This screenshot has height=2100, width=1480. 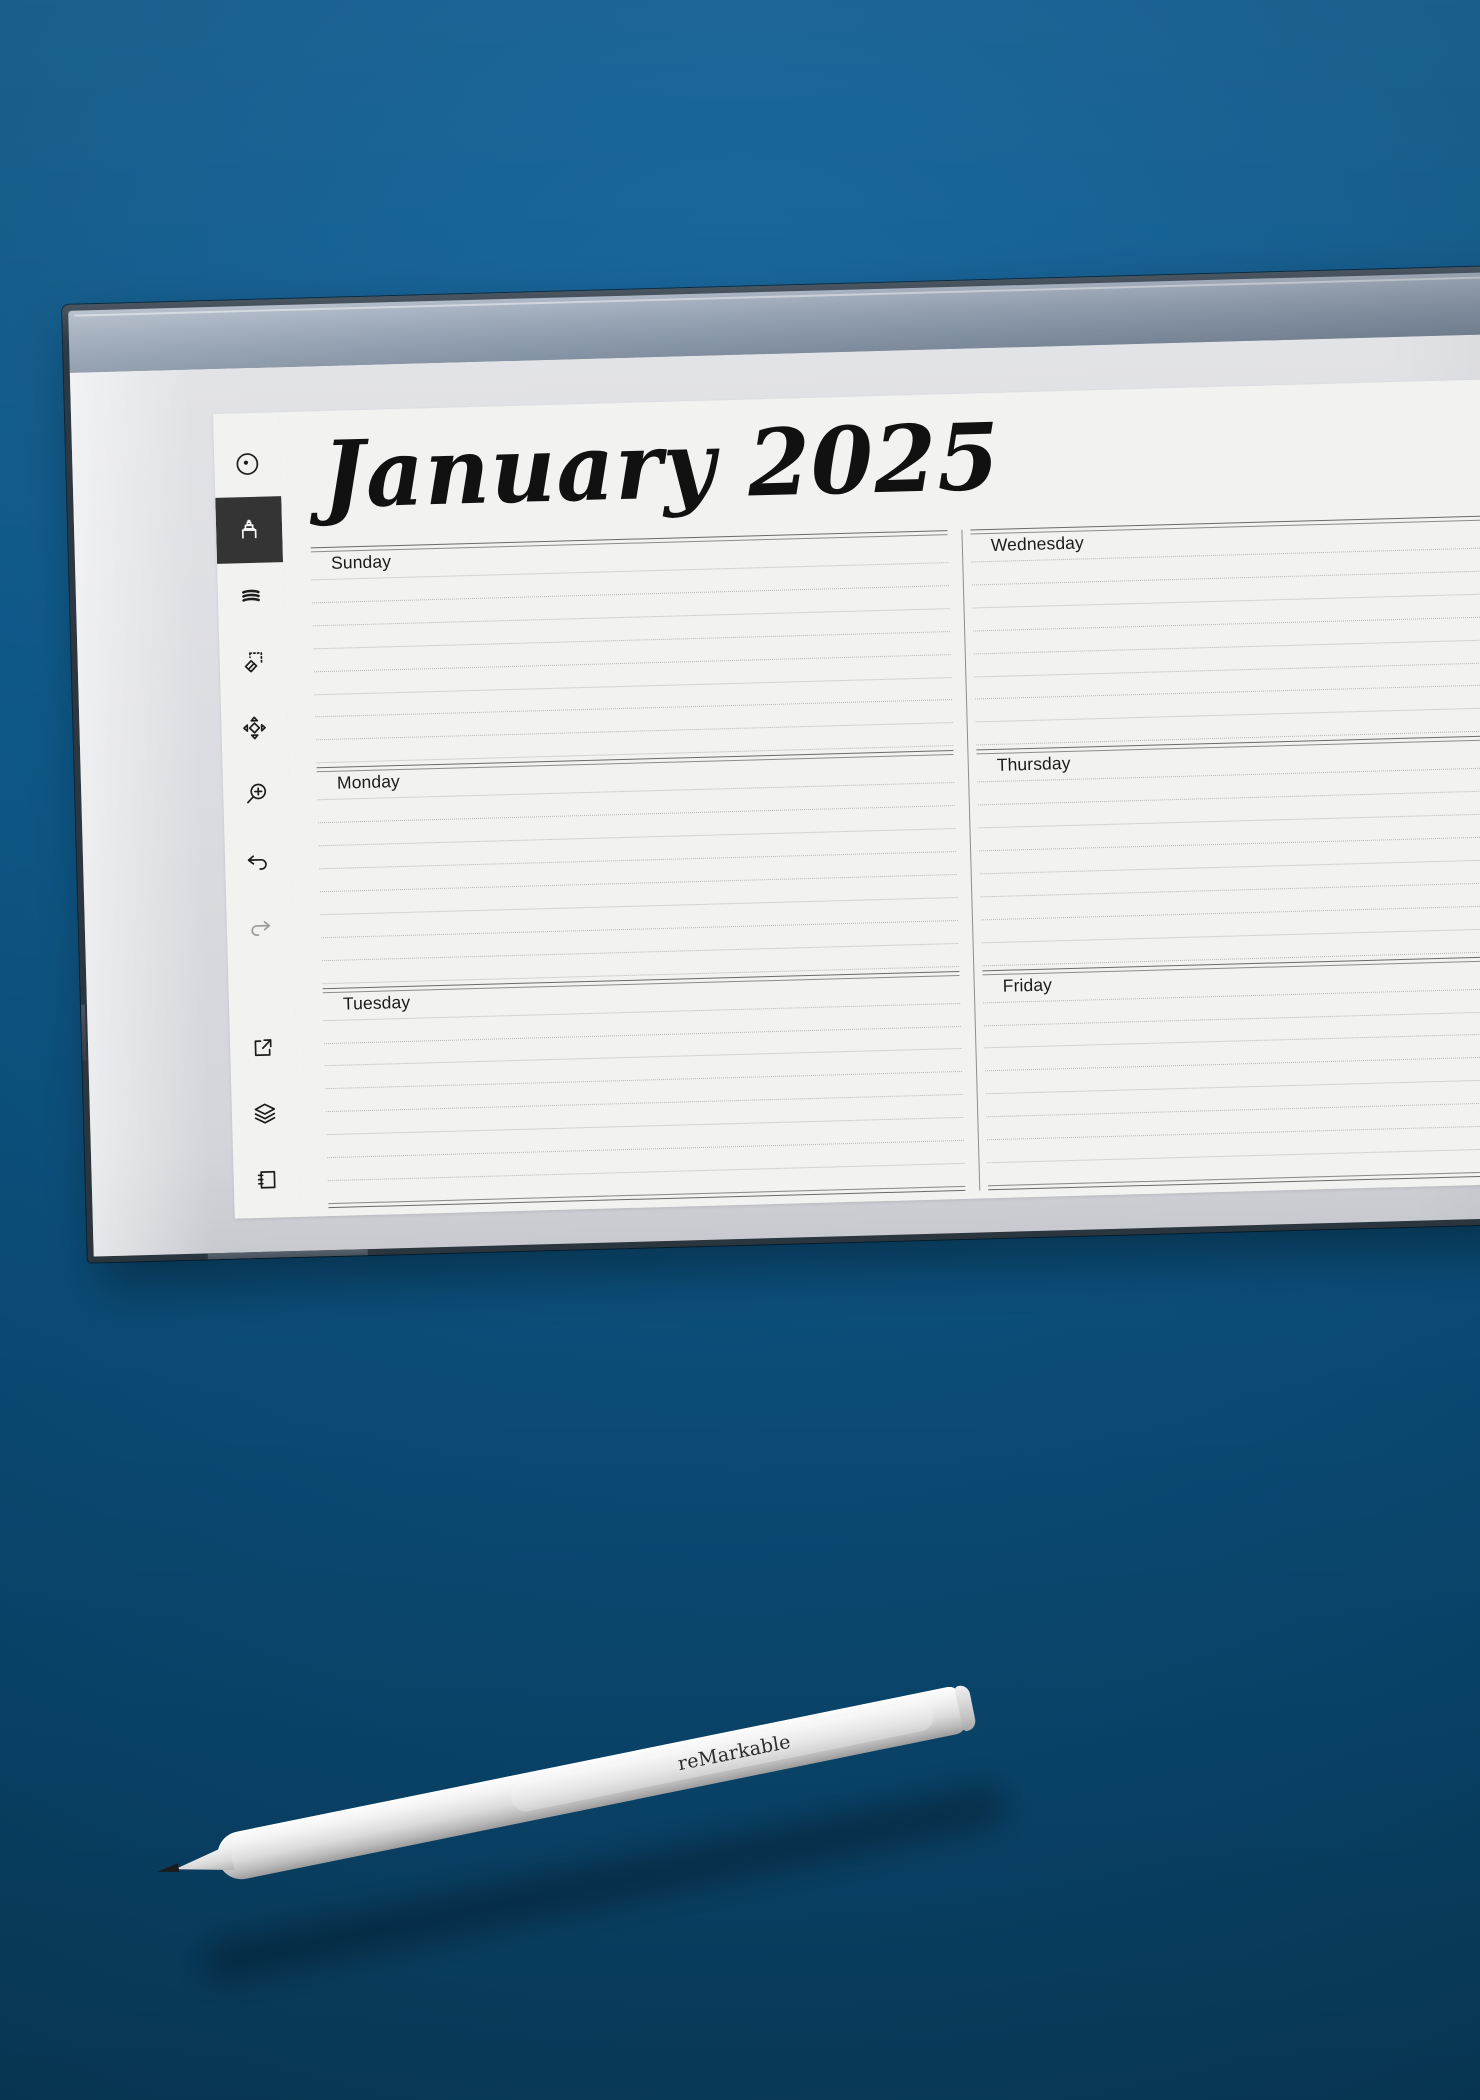 I want to click on tool-select-move, so click(x=255, y=728).